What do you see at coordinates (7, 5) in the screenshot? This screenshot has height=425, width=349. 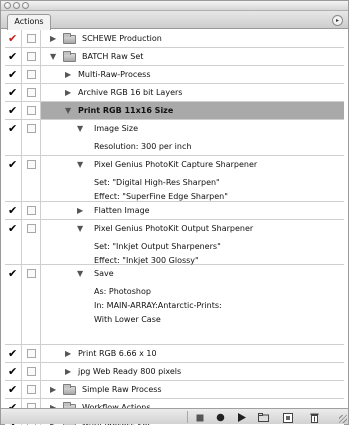 I see `close-window-icon` at bounding box center [7, 5].